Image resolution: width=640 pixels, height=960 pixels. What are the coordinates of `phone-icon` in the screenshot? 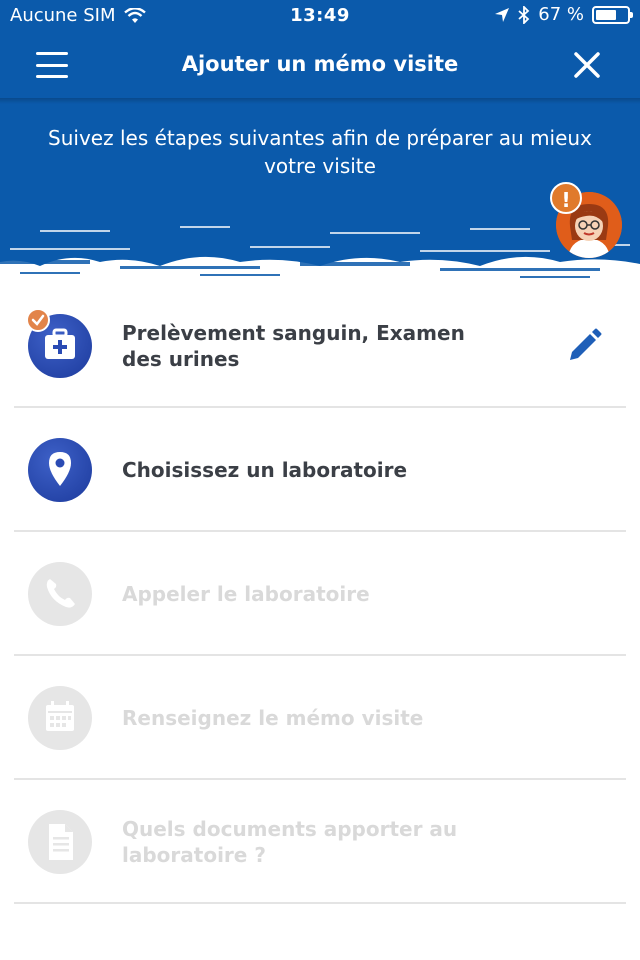 It's located at (60, 593).